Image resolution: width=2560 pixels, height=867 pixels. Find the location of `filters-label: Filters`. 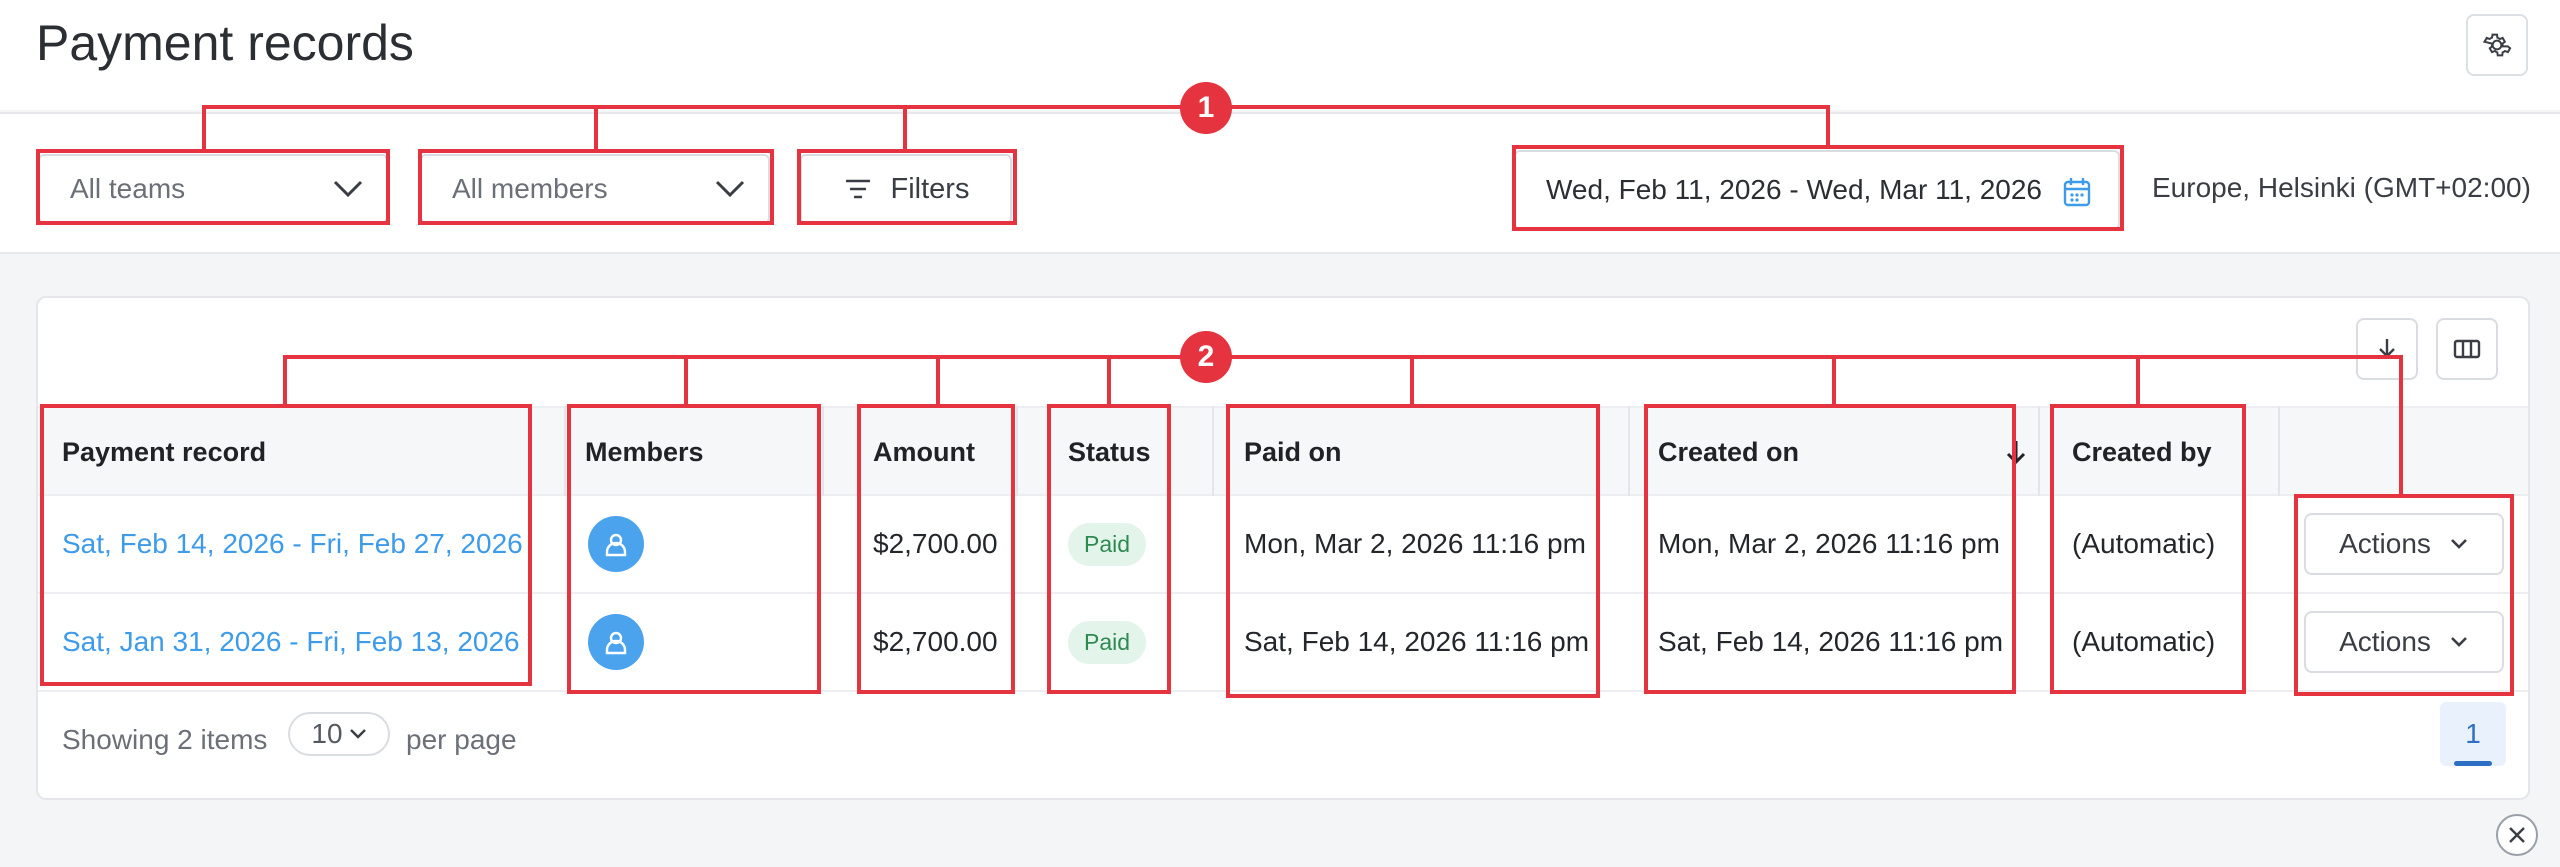

filters-label: Filters is located at coordinates (930, 188).